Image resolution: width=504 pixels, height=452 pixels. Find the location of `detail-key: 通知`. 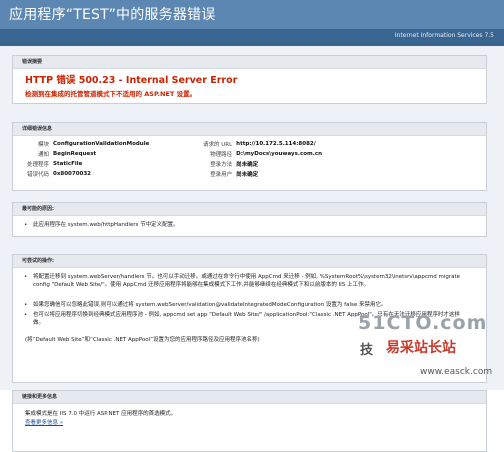

detail-key: 通知 is located at coordinates (44, 155).